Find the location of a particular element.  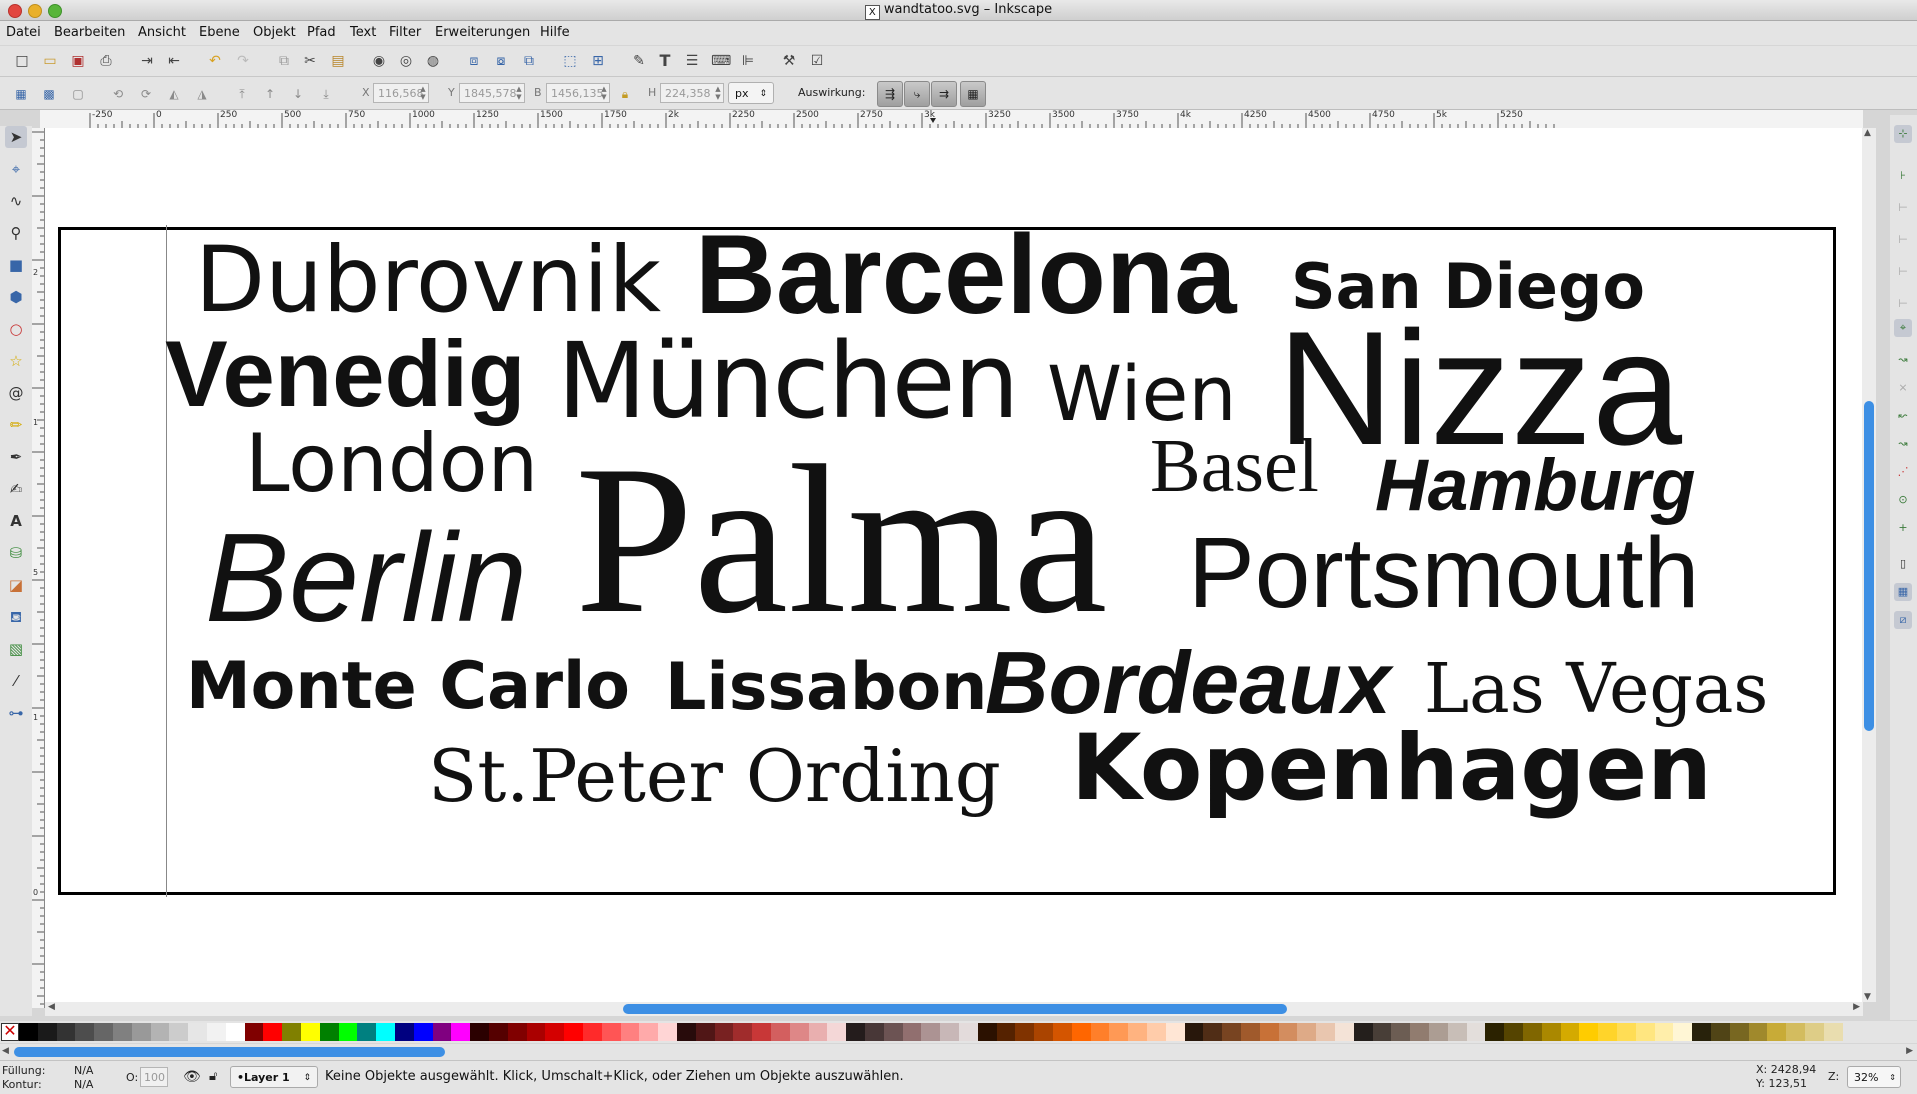

snap-bbox-edge-icon: ⊢ is located at coordinates (1903, 208).